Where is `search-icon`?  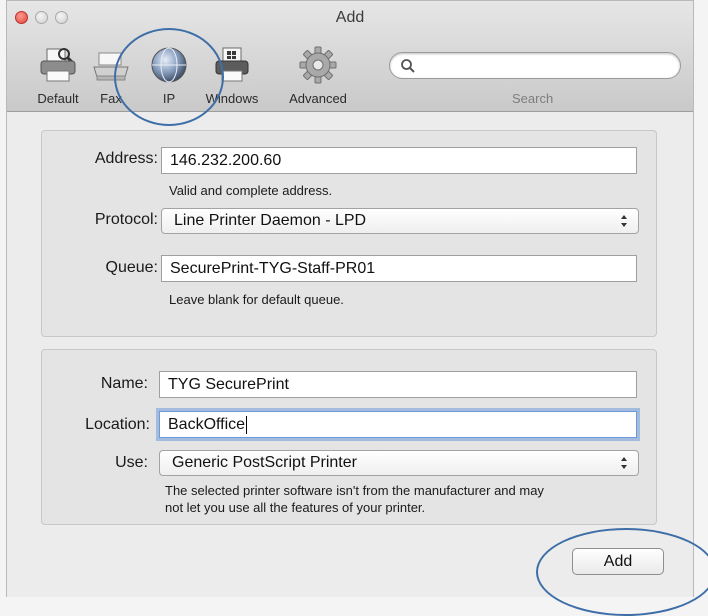
search-icon is located at coordinates (408, 66).